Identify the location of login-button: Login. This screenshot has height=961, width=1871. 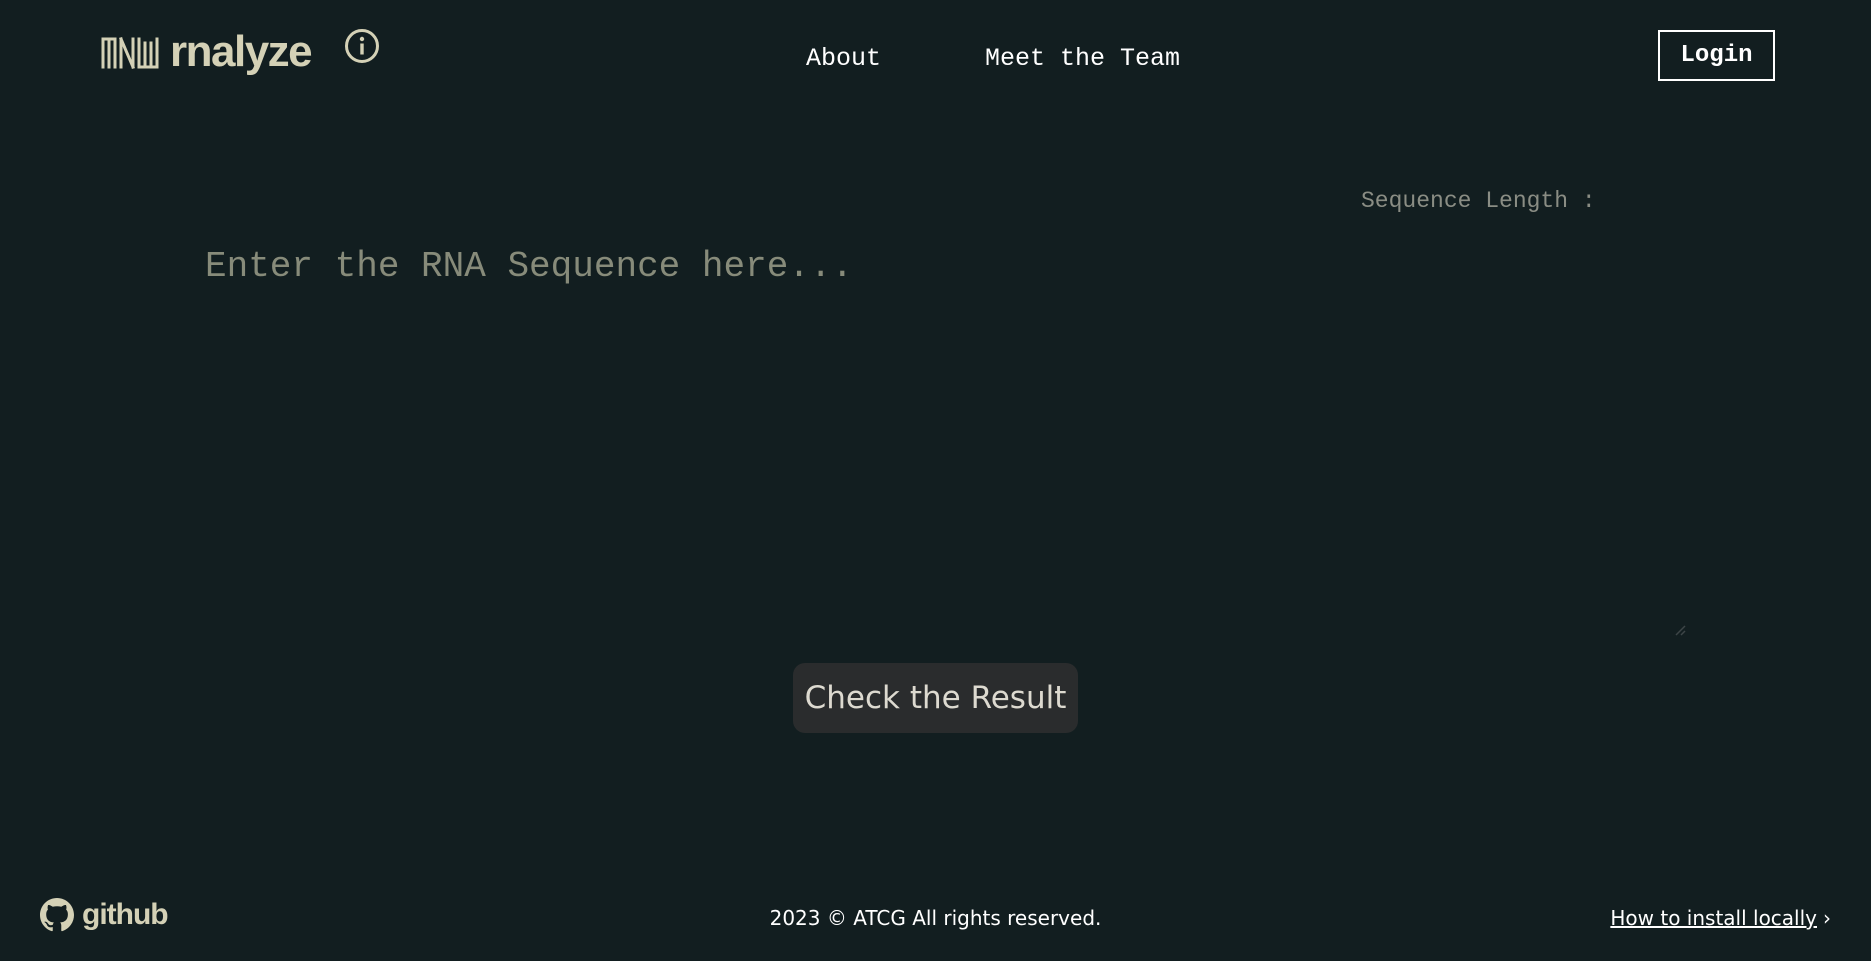
(1716, 55).